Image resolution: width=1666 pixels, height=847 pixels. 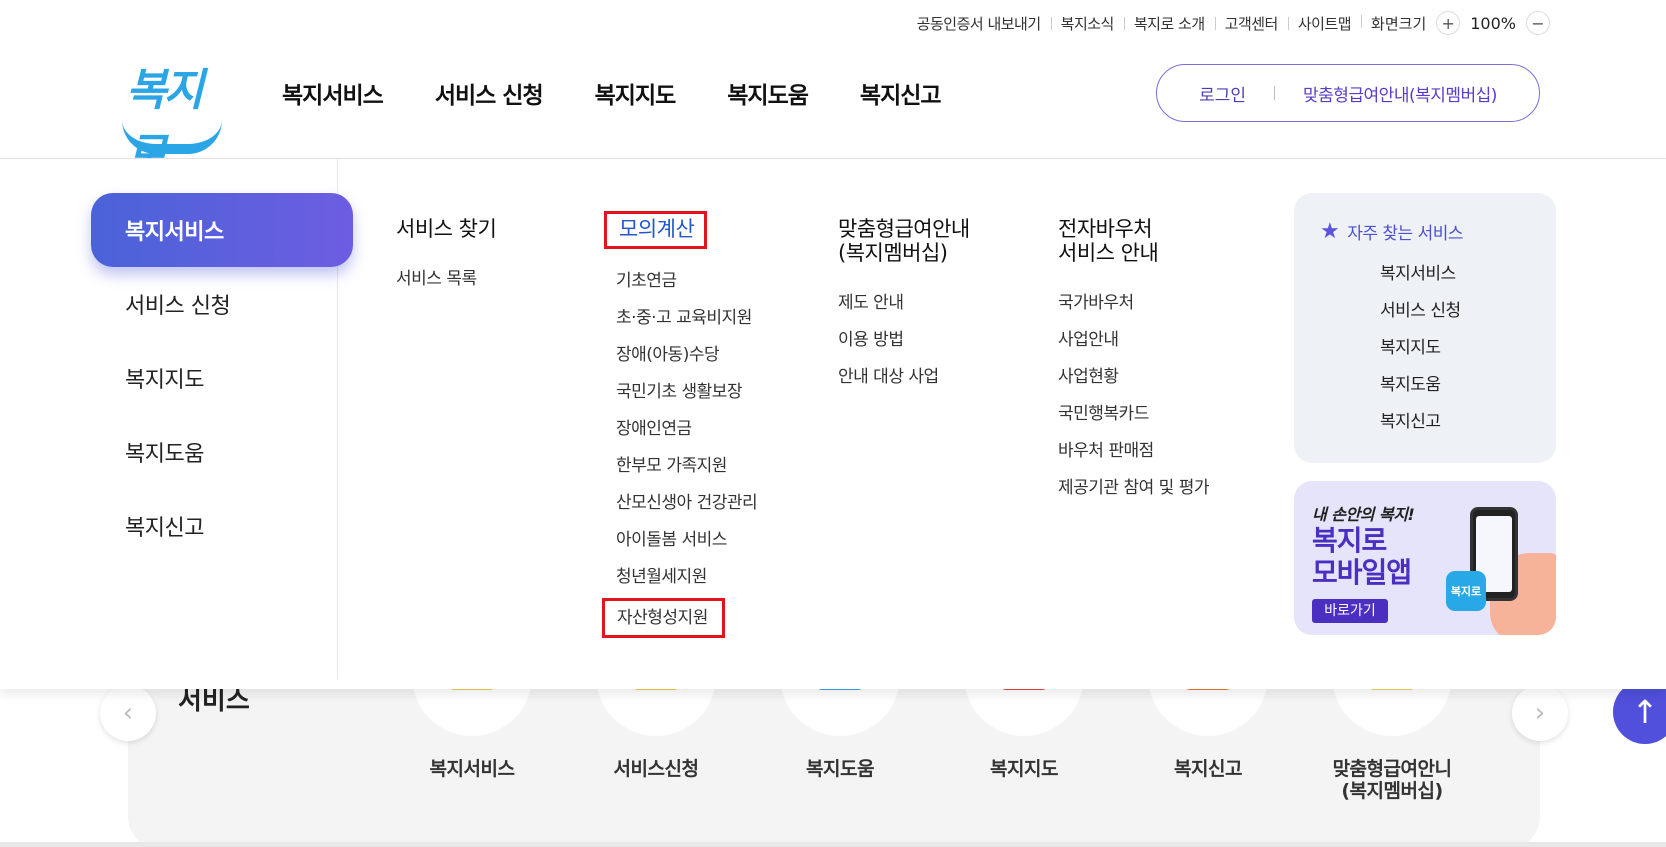 What do you see at coordinates (175, 117) in the screenshot?
I see `site-logo: 복지로` at bounding box center [175, 117].